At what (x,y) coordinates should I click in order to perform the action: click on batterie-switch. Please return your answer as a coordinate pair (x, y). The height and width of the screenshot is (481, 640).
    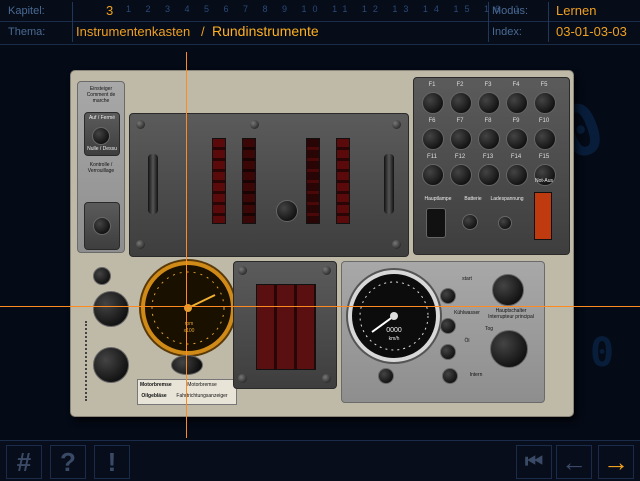
    Looking at the image, I should click on (470, 222).